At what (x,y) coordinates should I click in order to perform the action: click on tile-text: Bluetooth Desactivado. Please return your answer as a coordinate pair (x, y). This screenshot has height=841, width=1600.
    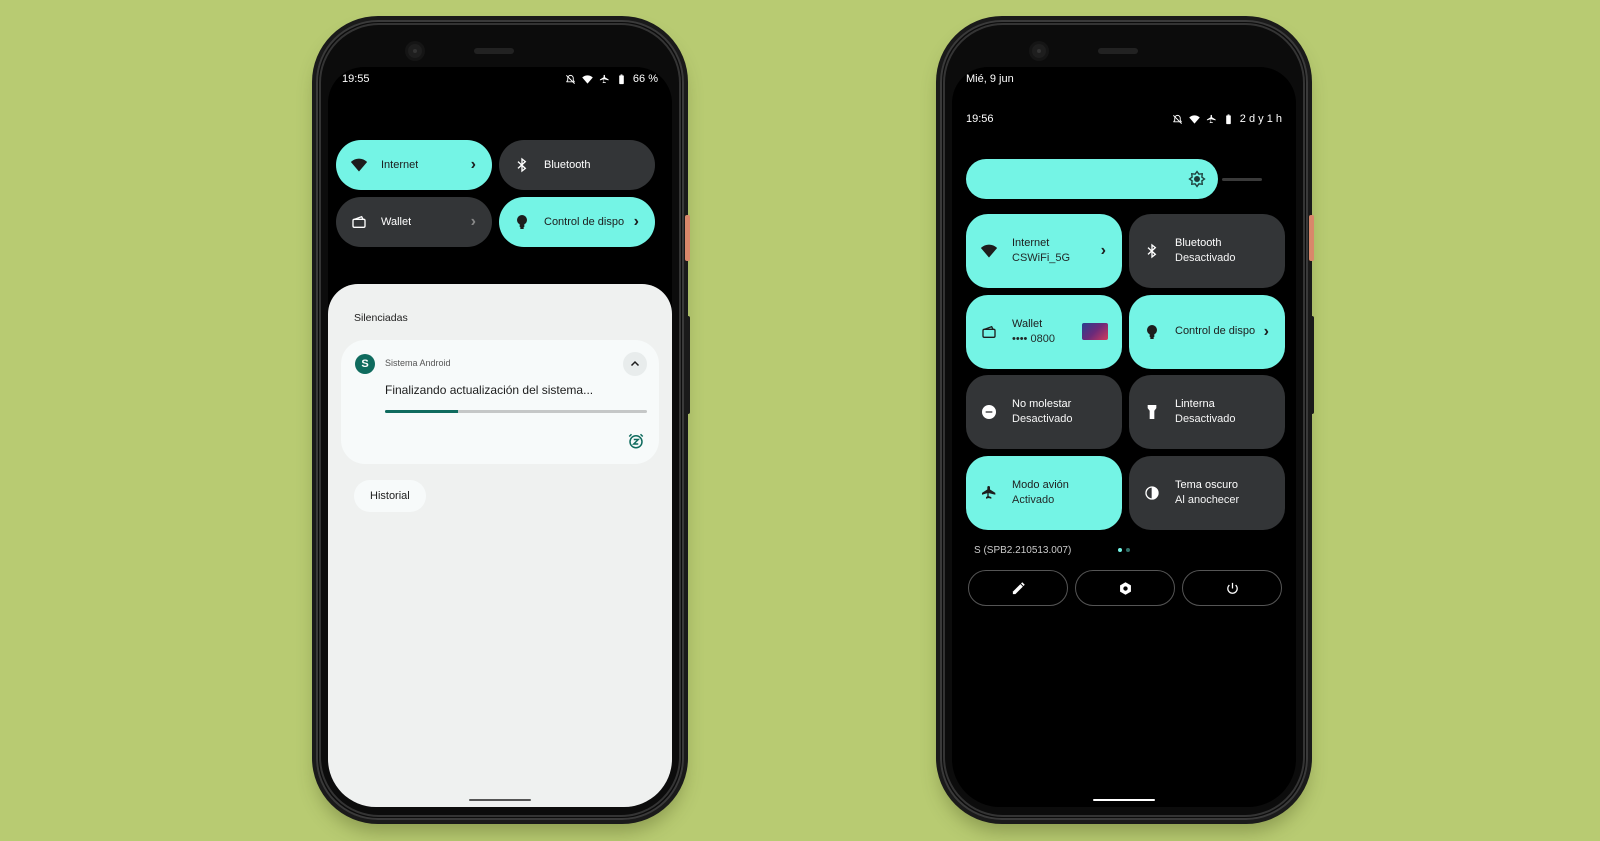
    Looking at the image, I should click on (1205, 251).